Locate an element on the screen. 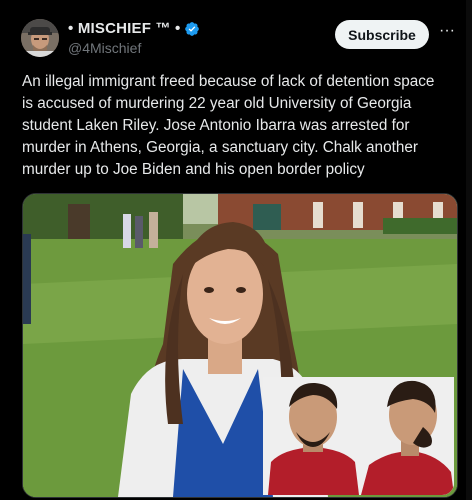 The width and height of the screenshot is (472, 500). author-handle: @4Mischief is located at coordinates (104, 48).